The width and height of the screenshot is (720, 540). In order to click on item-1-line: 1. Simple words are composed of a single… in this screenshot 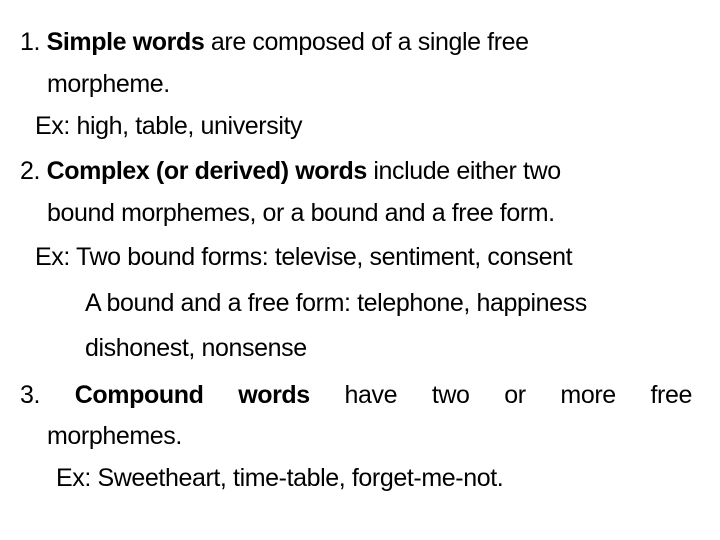, I will do `click(274, 42)`.